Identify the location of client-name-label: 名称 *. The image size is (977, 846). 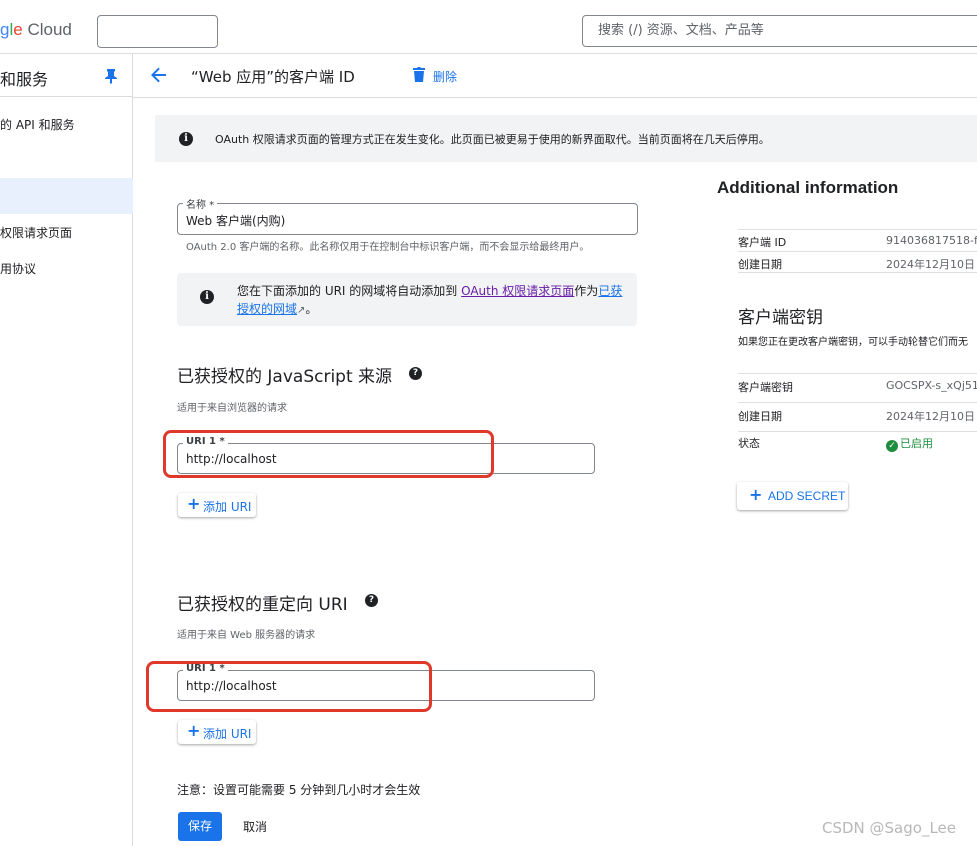
(200, 203).